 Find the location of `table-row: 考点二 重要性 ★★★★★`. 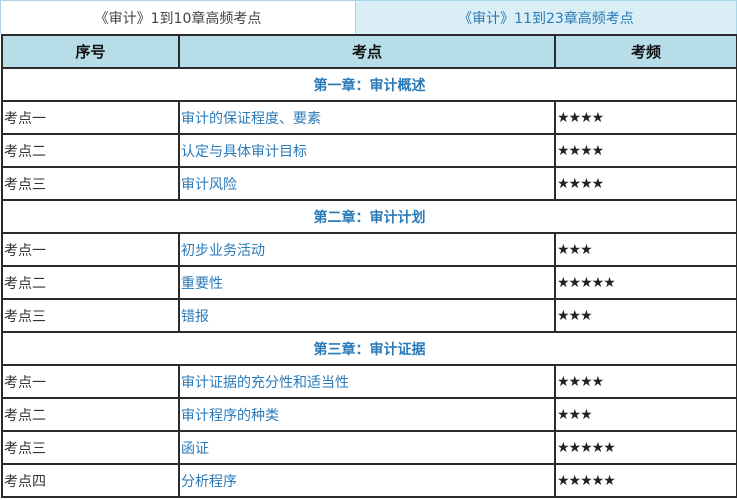

table-row: 考点二 重要性 ★★★★★ is located at coordinates (369, 282).